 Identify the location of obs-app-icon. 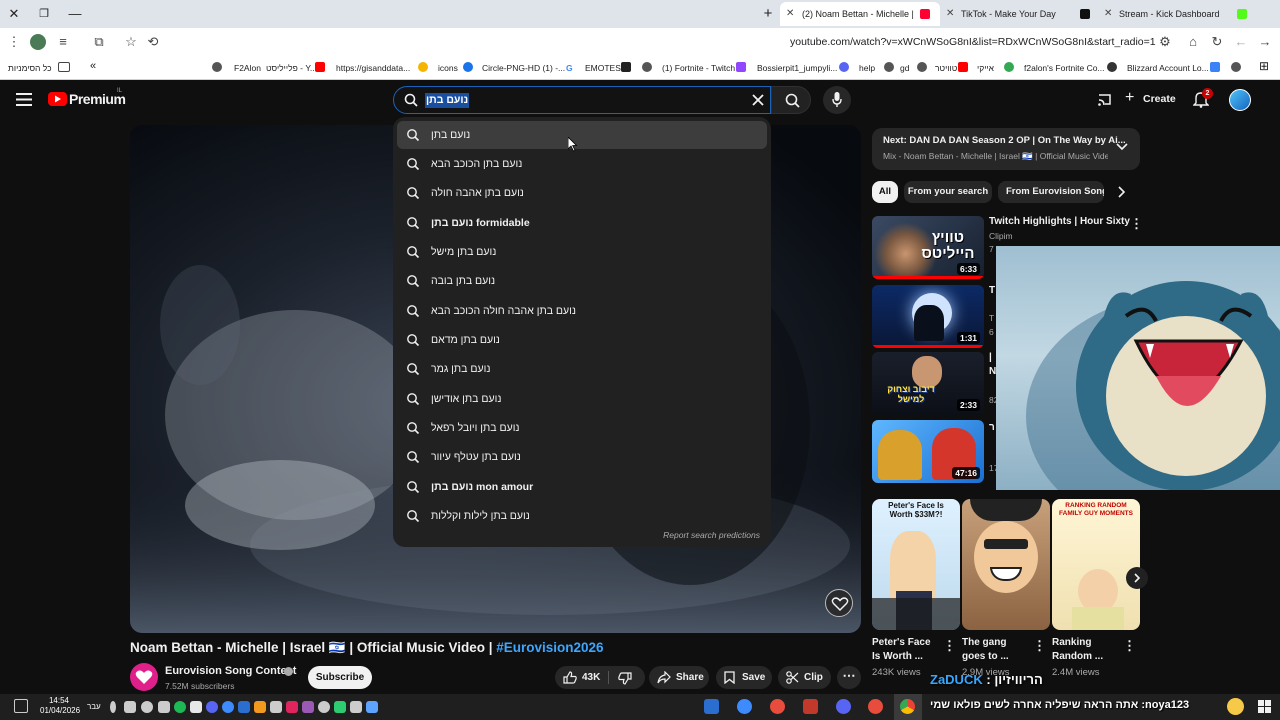
(875, 706).